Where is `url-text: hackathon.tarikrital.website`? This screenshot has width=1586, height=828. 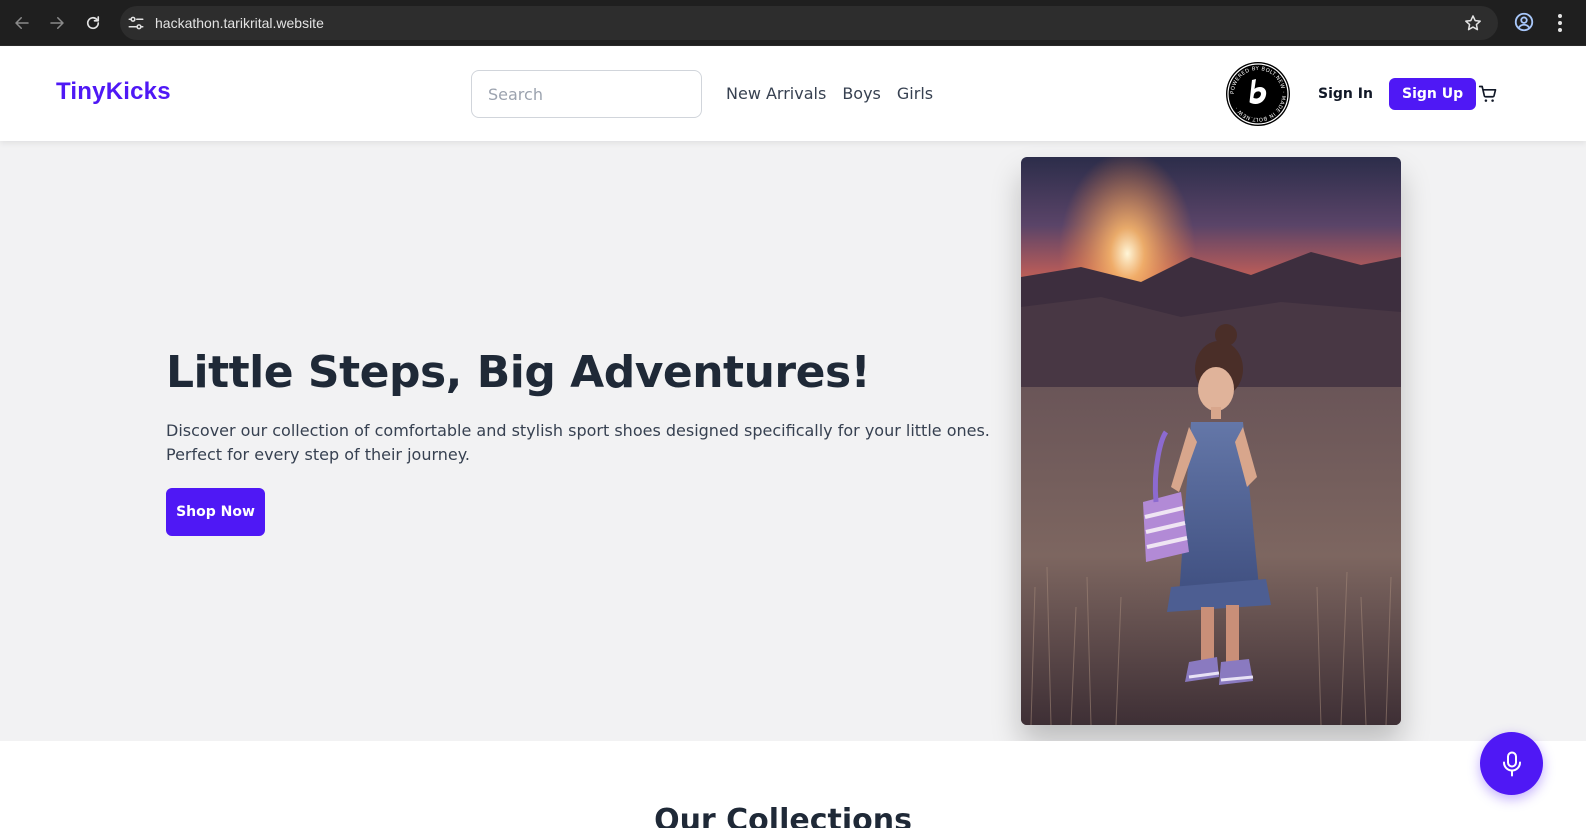 url-text: hackathon.tarikrital.website is located at coordinates (239, 23).